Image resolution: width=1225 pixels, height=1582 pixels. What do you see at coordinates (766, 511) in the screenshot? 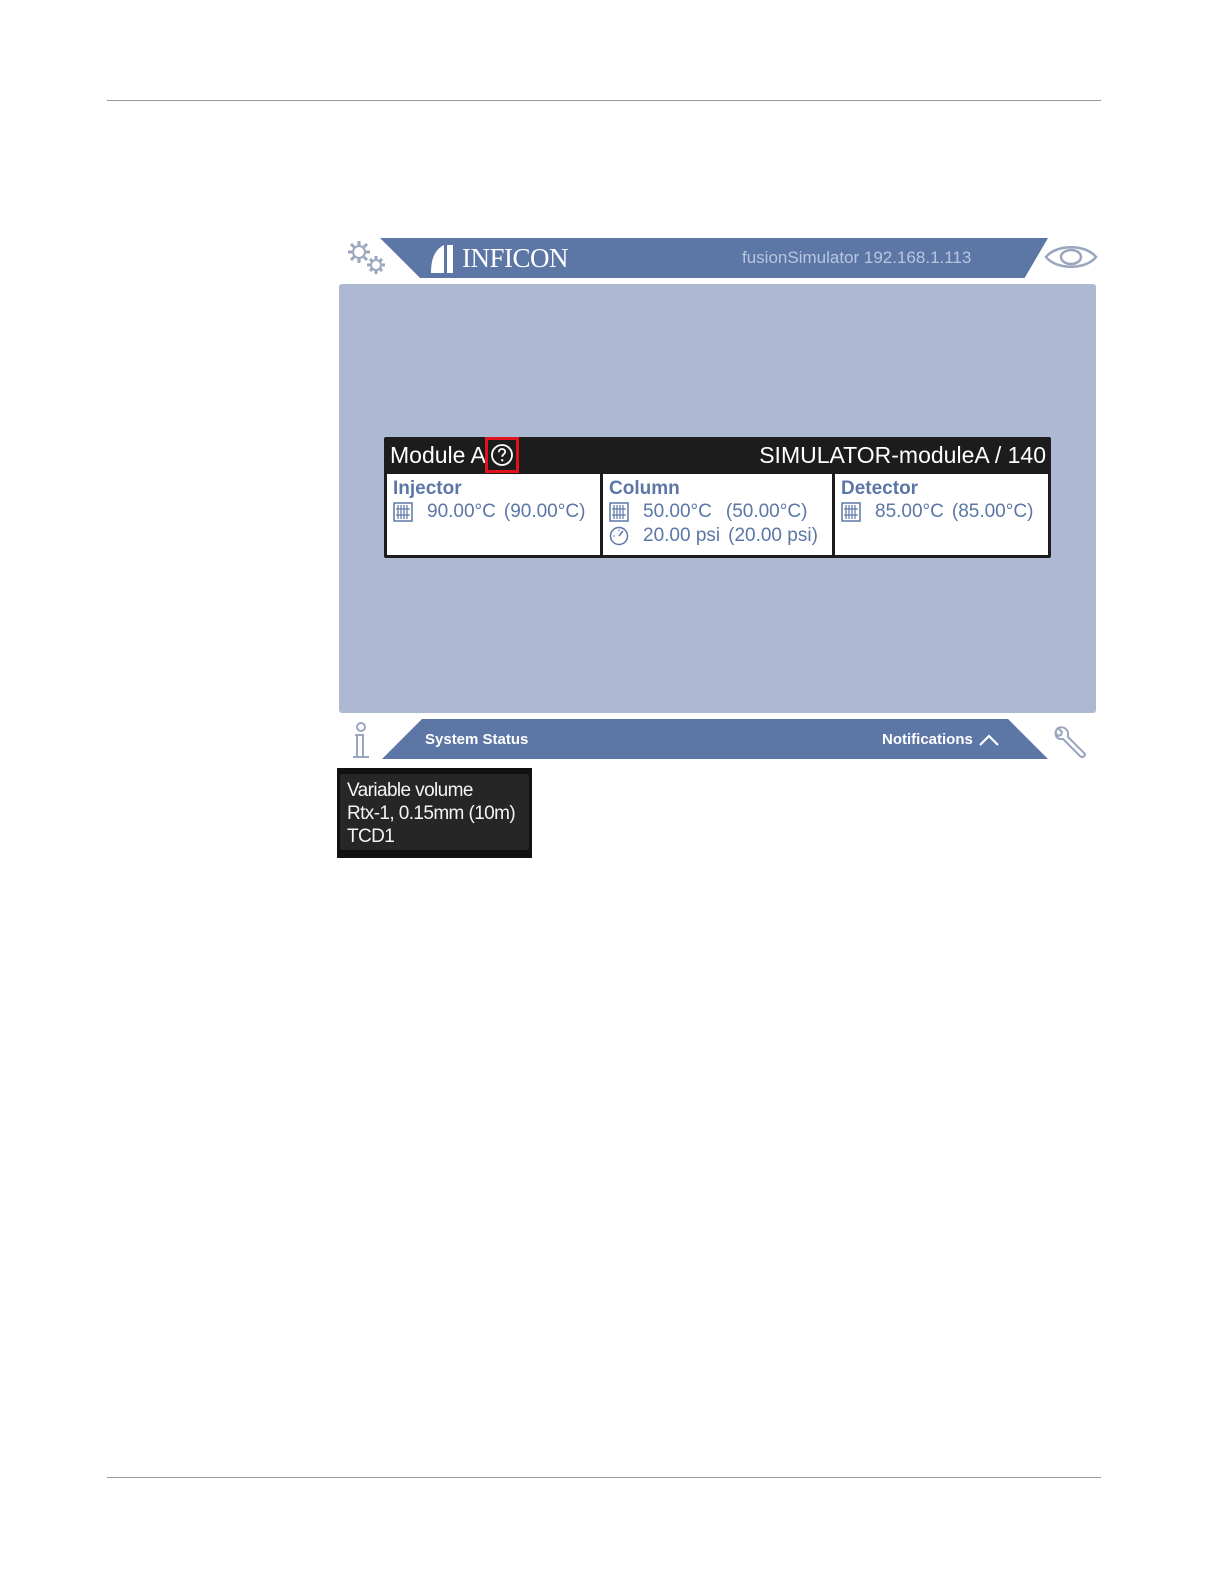
I see `column-temp-setpoint: (50.00°C)` at bounding box center [766, 511].